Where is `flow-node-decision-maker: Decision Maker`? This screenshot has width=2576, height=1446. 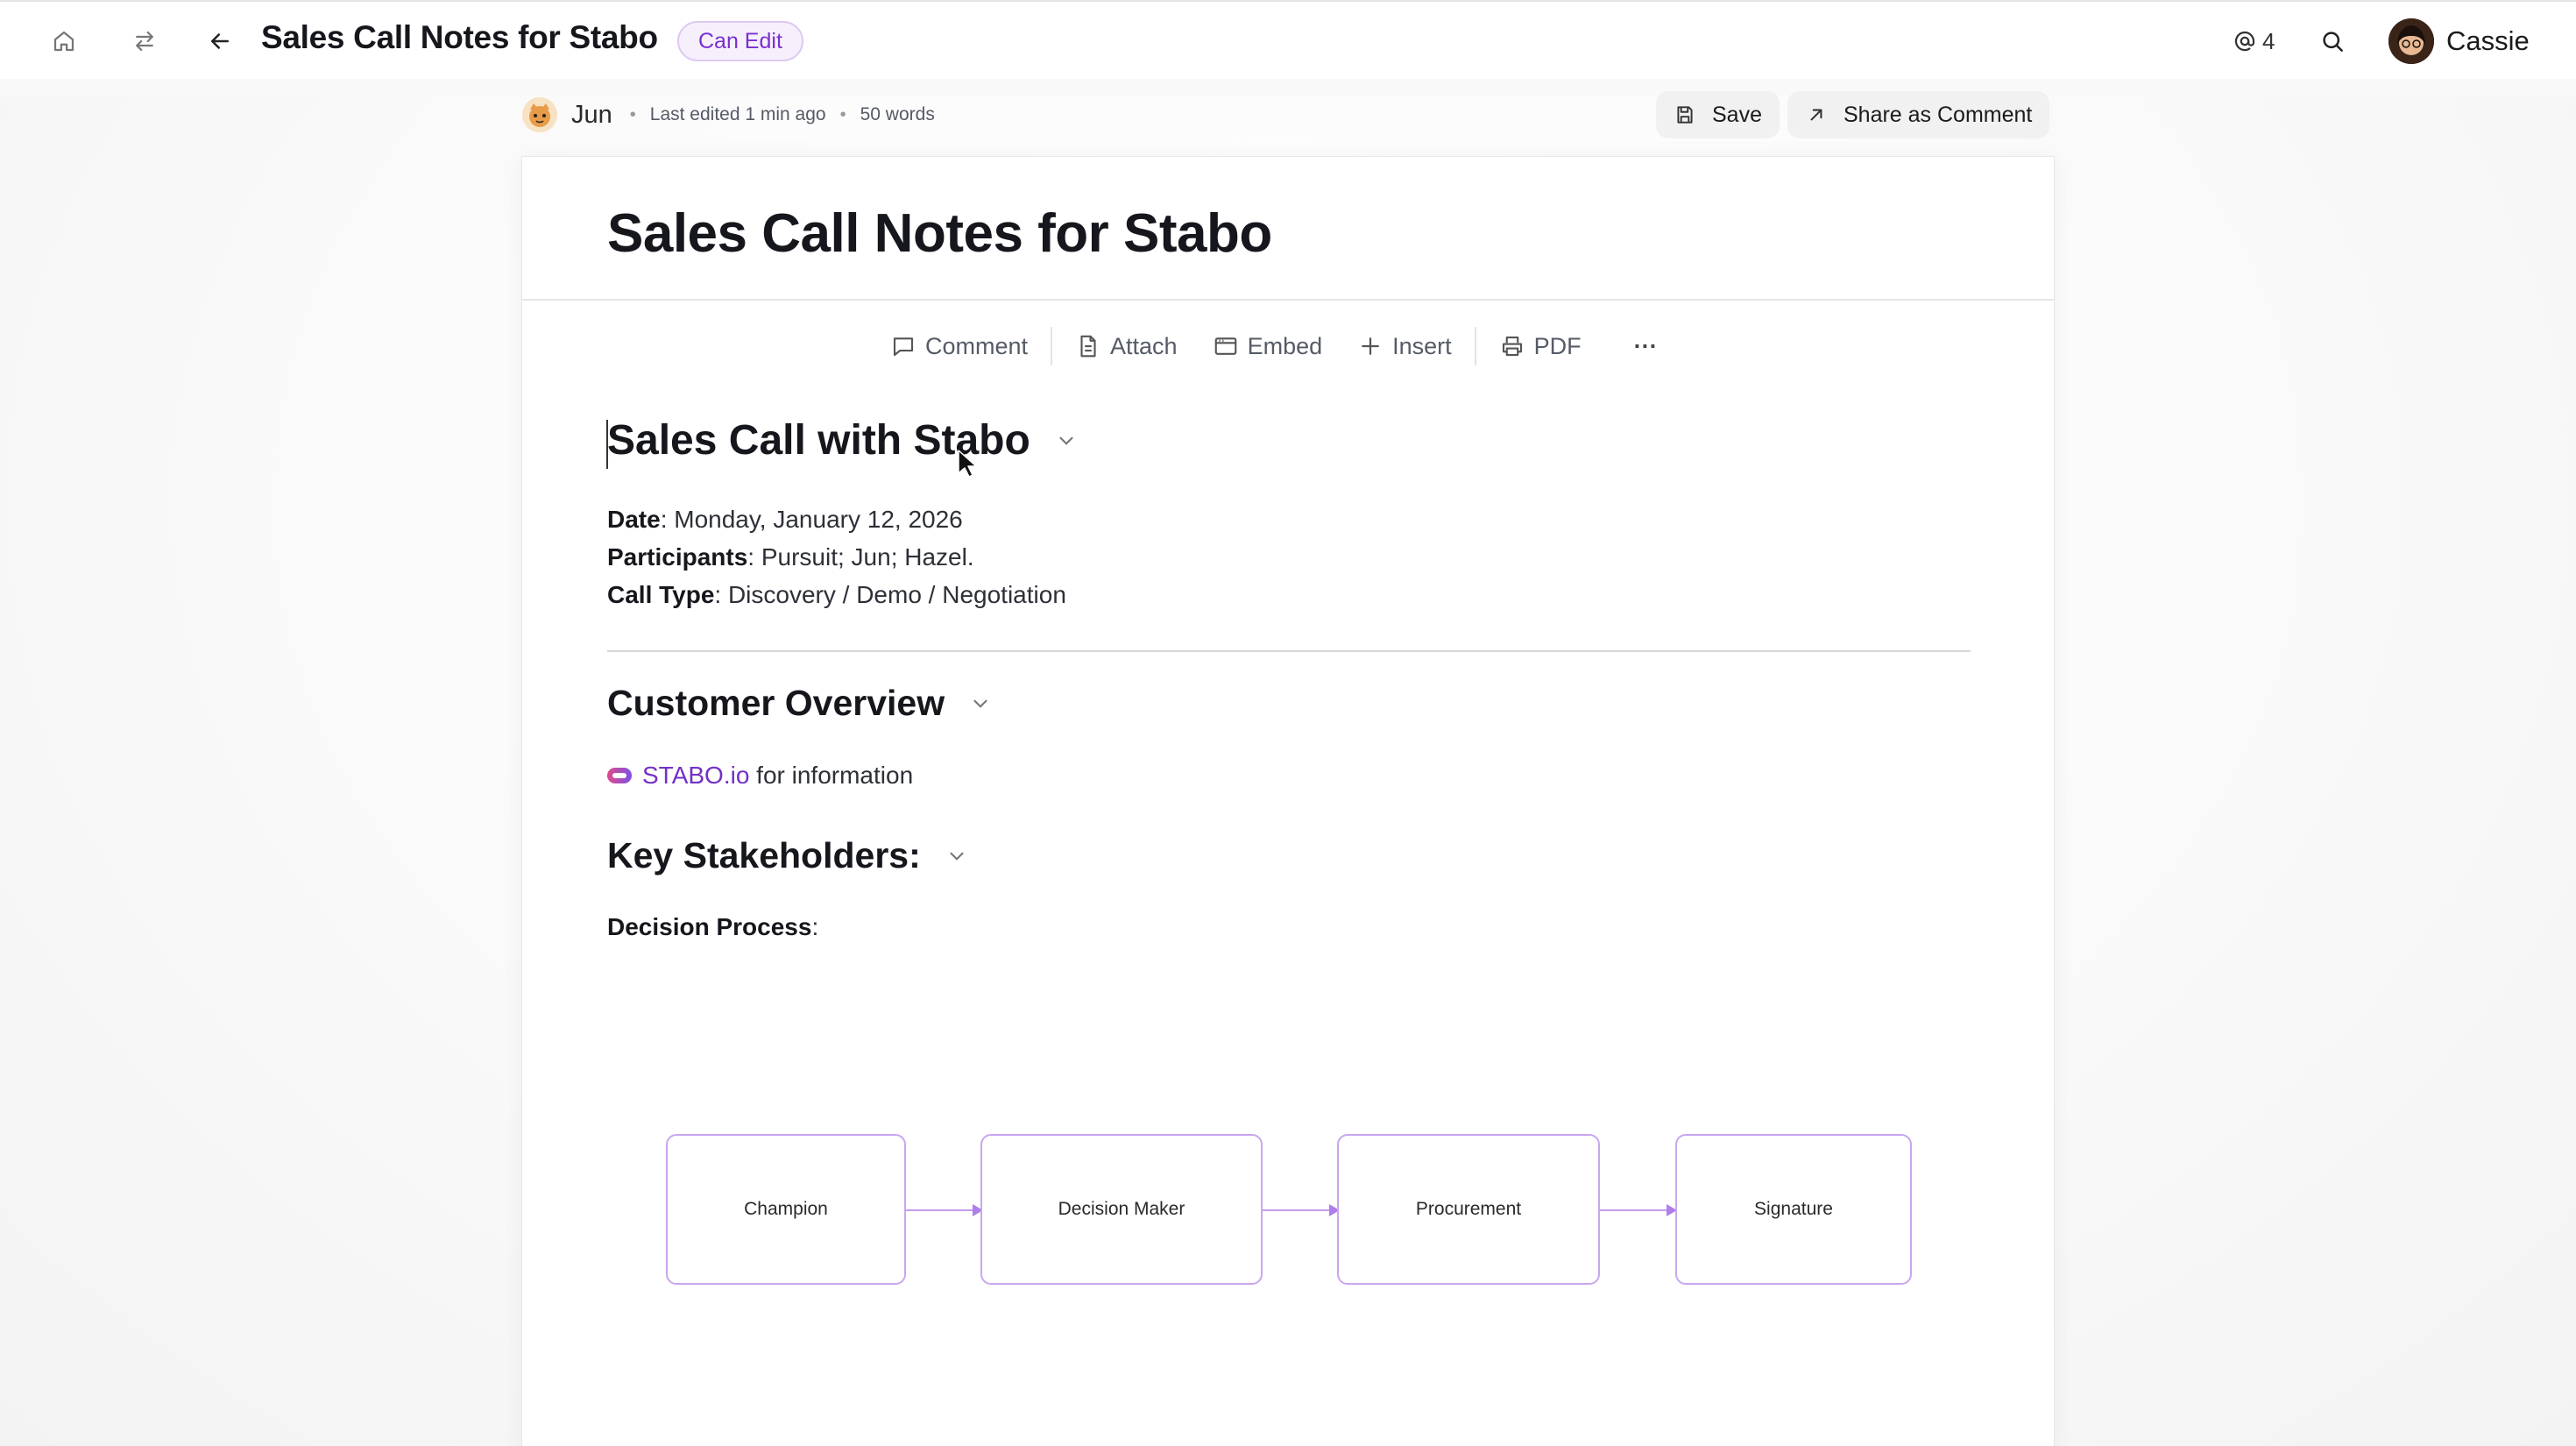 flow-node-decision-maker: Decision Maker is located at coordinates (1121, 1209).